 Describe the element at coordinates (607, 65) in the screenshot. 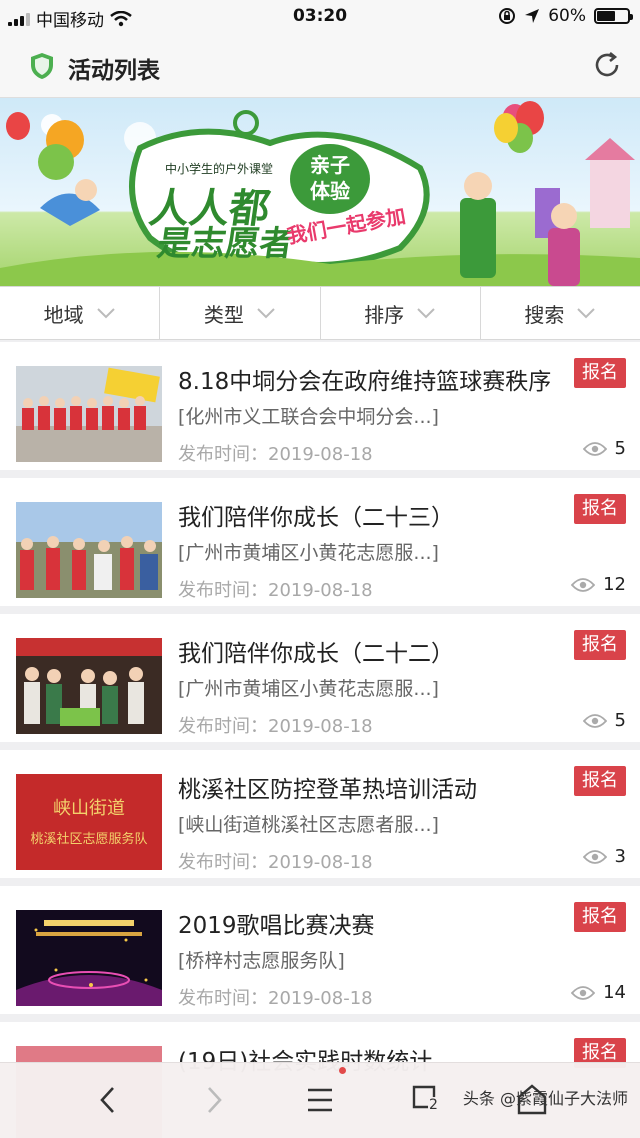

I see `refresh-icon` at that location.